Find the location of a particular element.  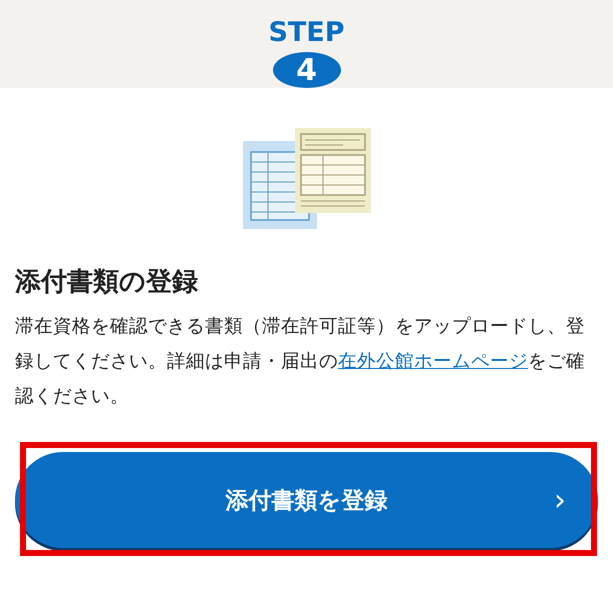

step-label: STEP is located at coordinates (306, 33).